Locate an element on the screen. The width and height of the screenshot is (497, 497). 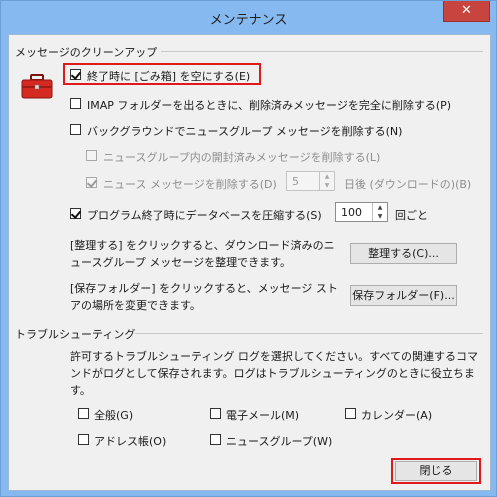
compact-suffix-label: 回ごと is located at coordinates (411, 215).